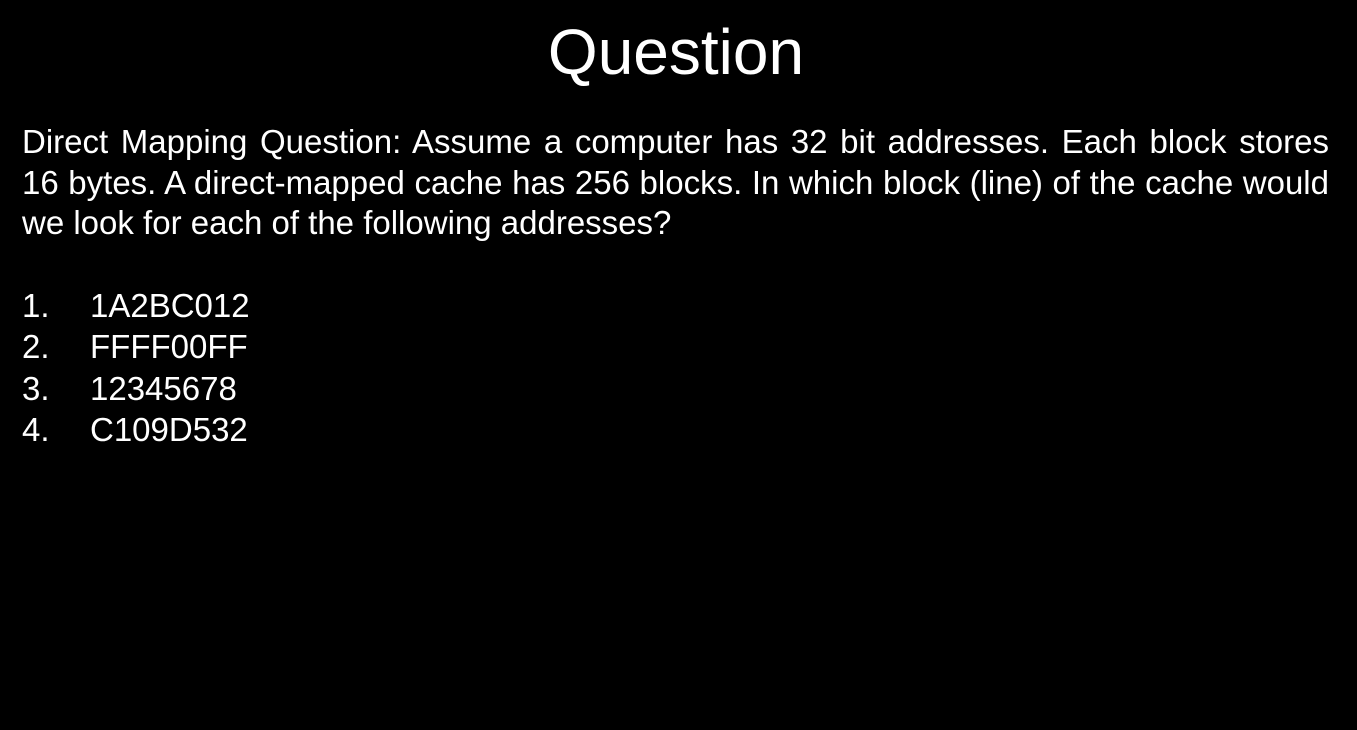 This screenshot has width=1357, height=730. I want to click on list-item: 3. 12345678, so click(322, 388).